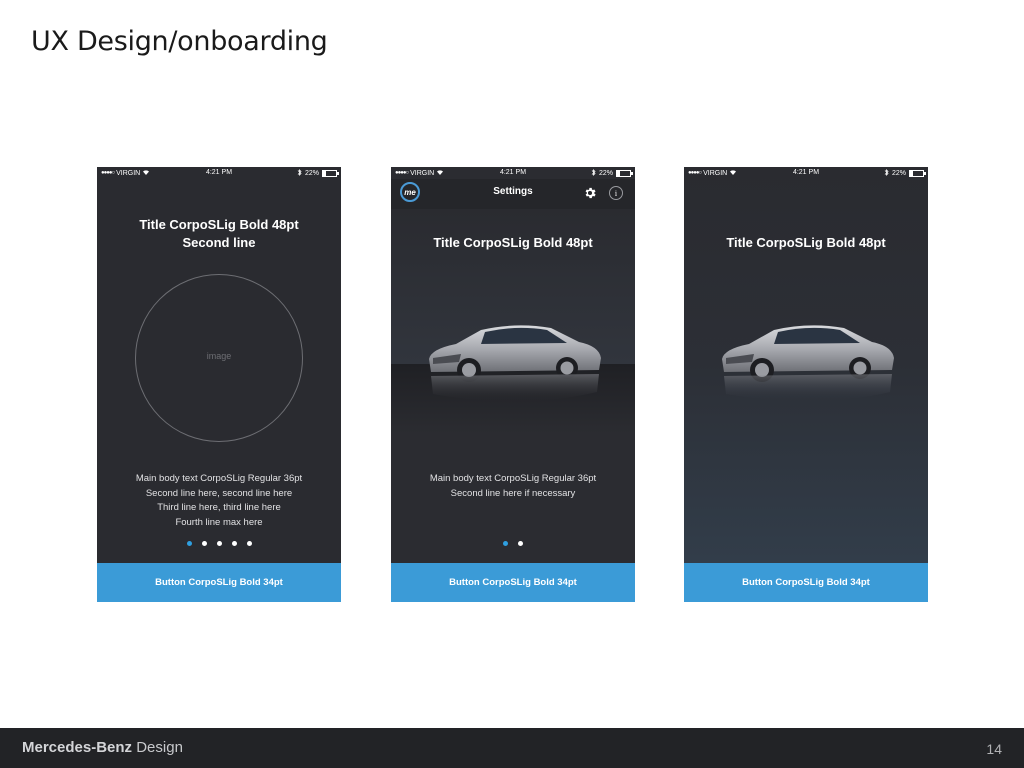  I want to click on brand-name: Mercedes-Benz, so click(77, 747).